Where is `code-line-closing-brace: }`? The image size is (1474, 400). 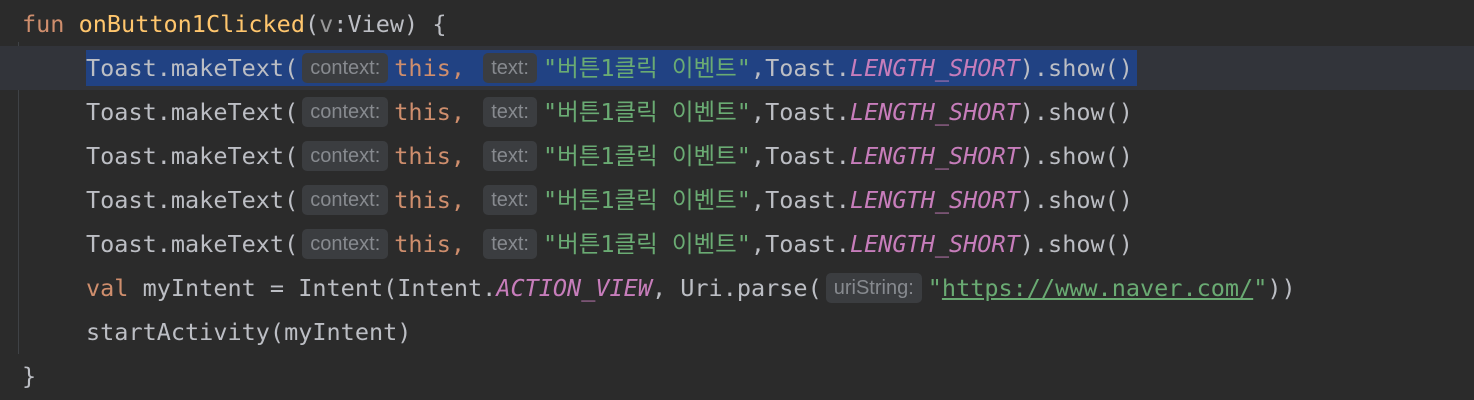 code-line-closing-brace: } is located at coordinates (737, 376).